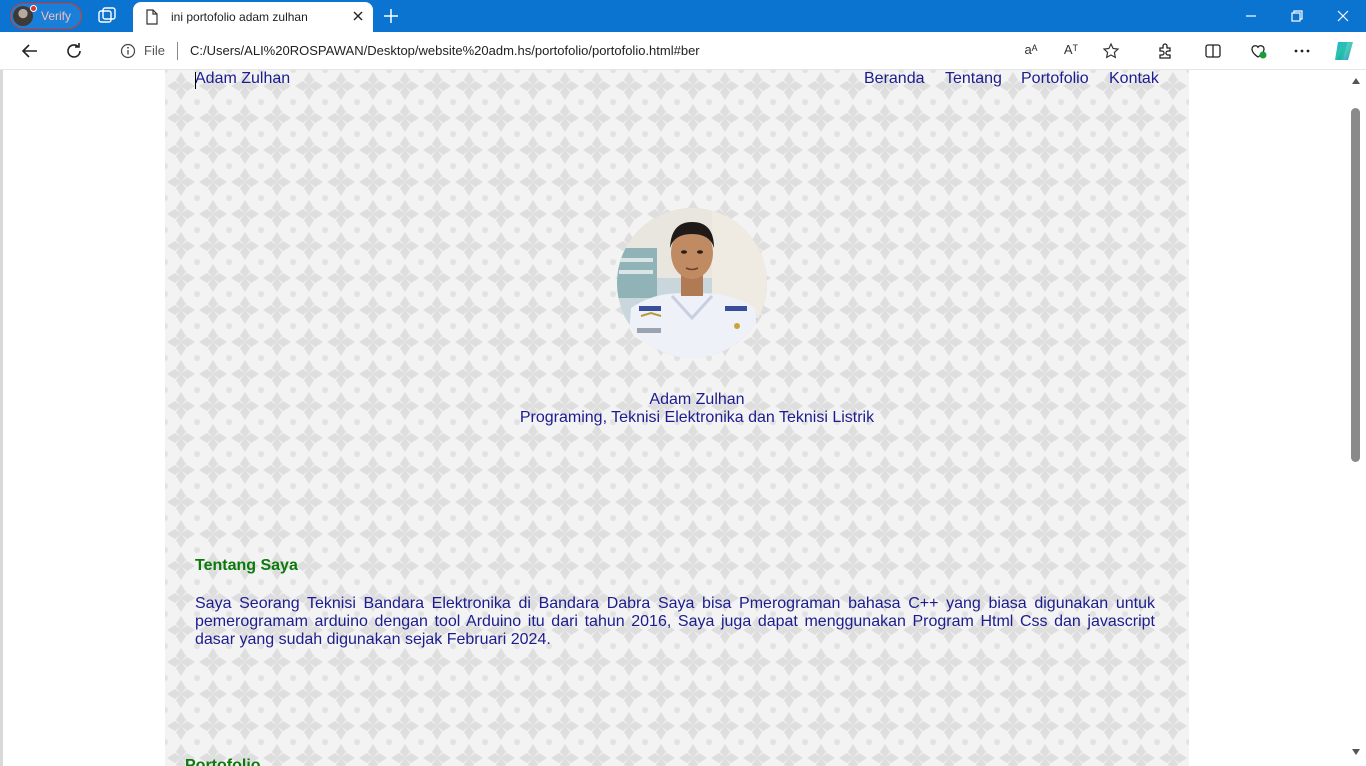  I want to click on scroll-down-arrow-icon, so click(1356, 752).